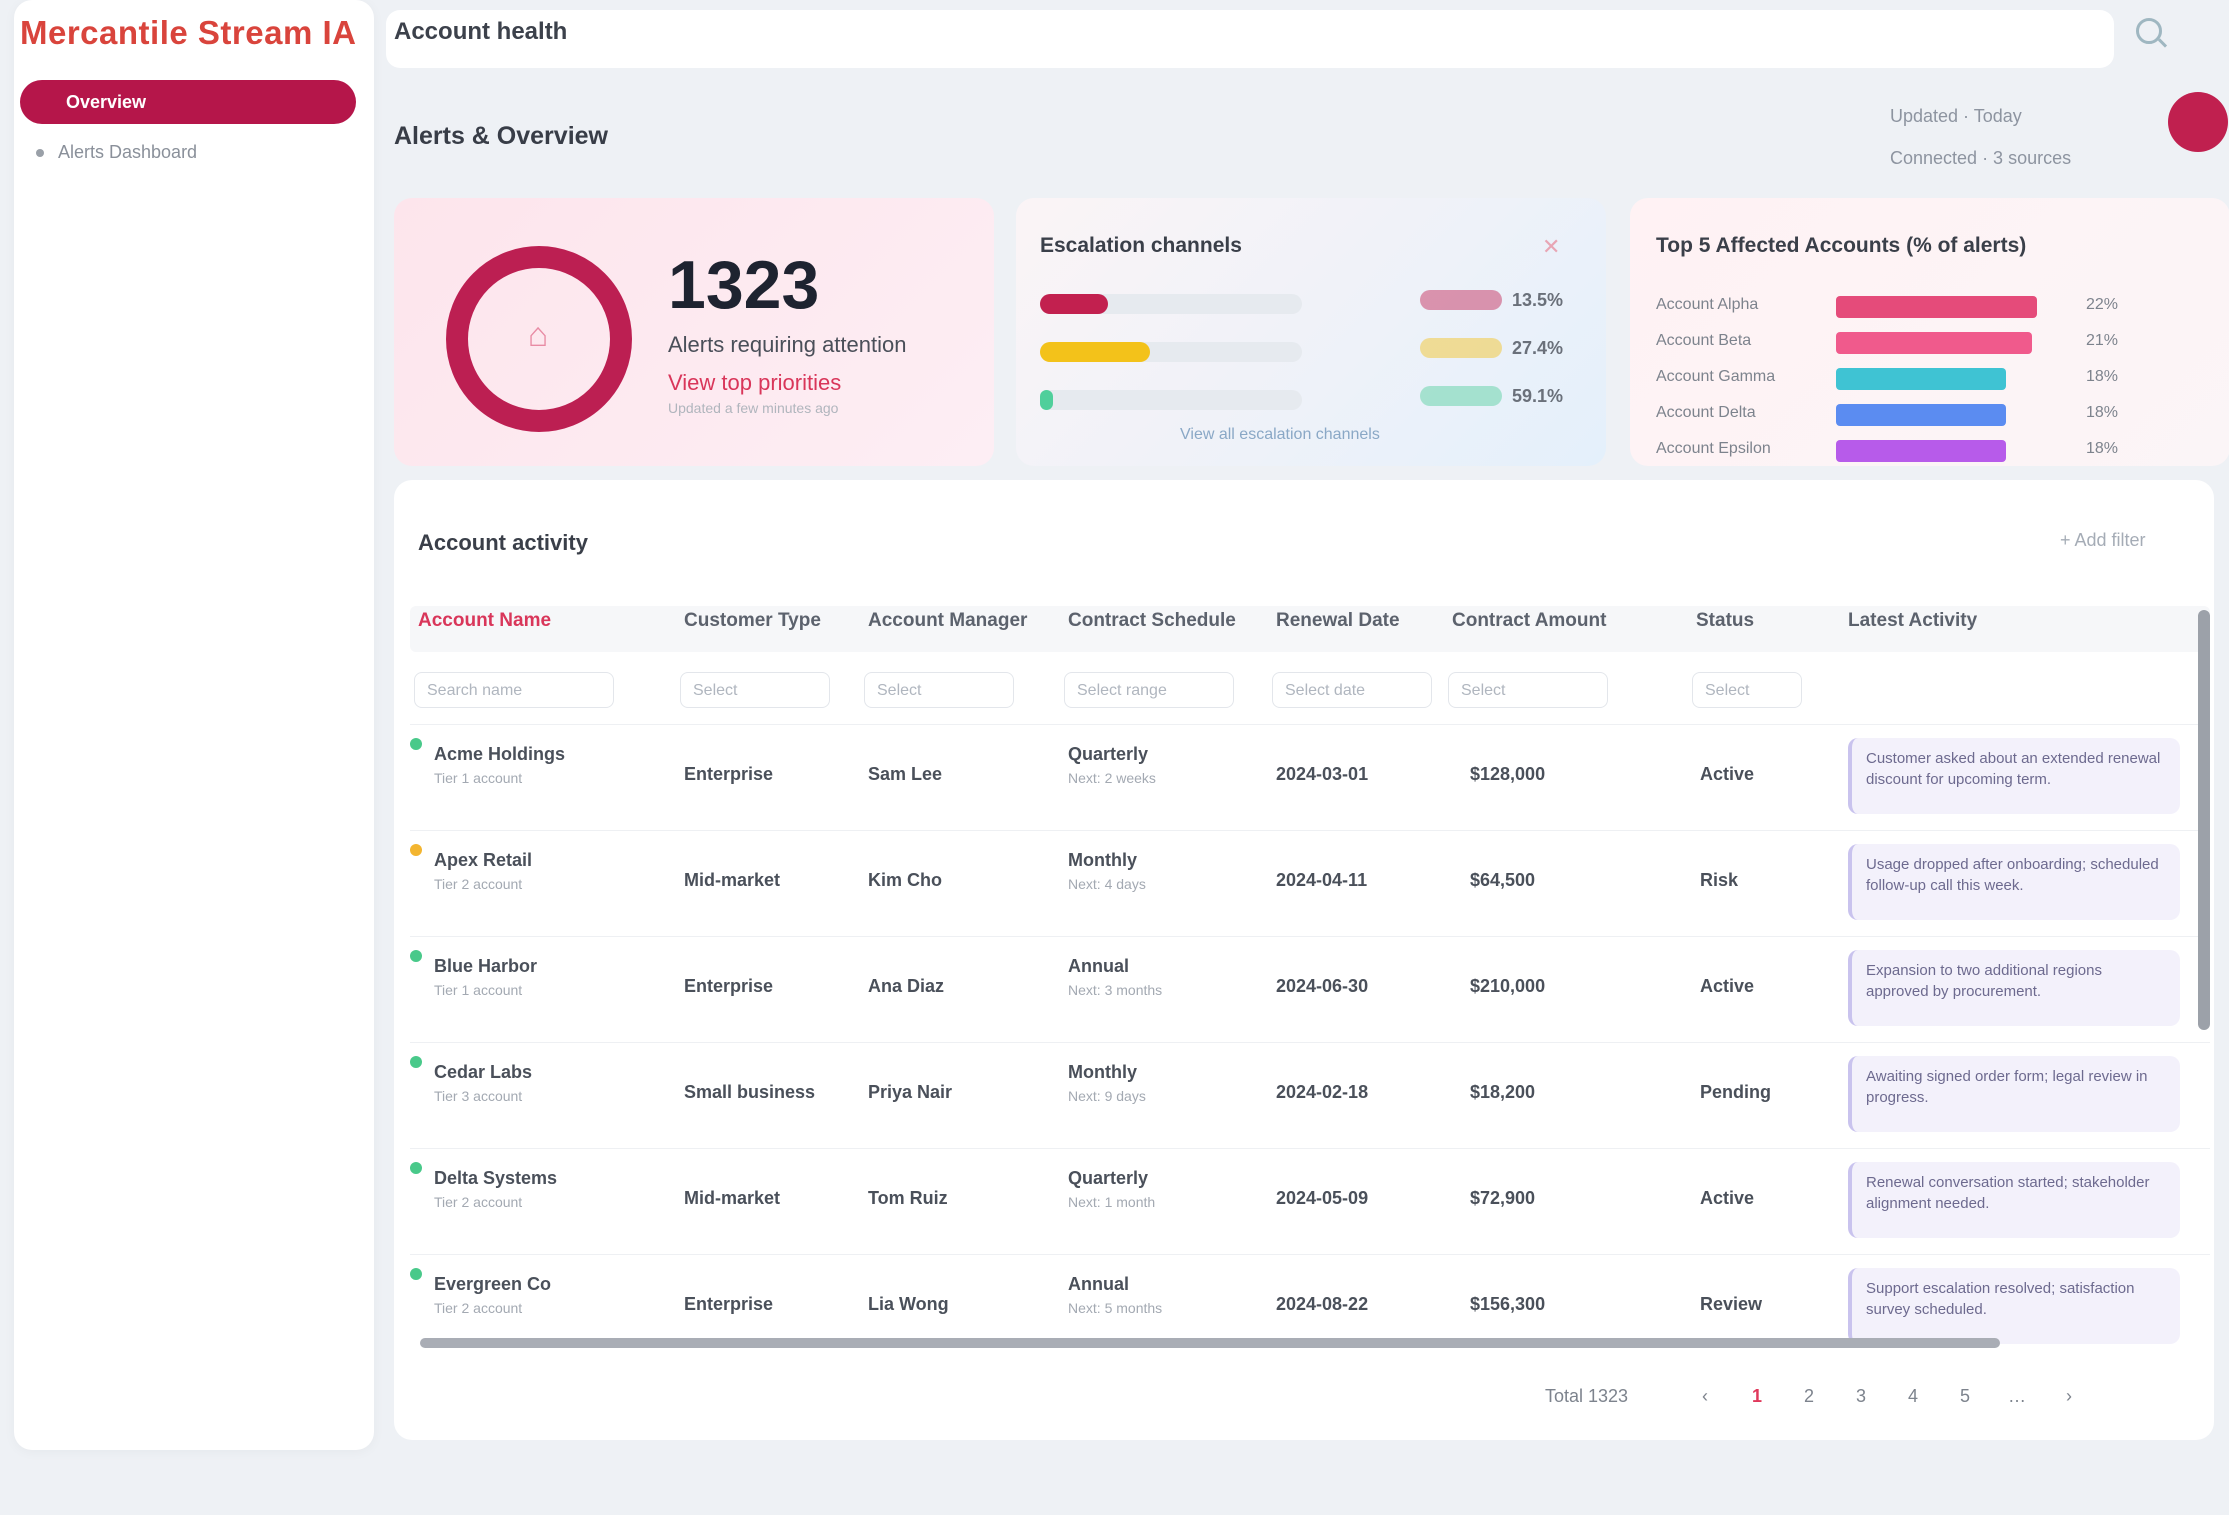  What do you see at coordinates (2069, 1396) in the screenshot?
I see `page-button: ›` at bounding box center [2069, 1396].